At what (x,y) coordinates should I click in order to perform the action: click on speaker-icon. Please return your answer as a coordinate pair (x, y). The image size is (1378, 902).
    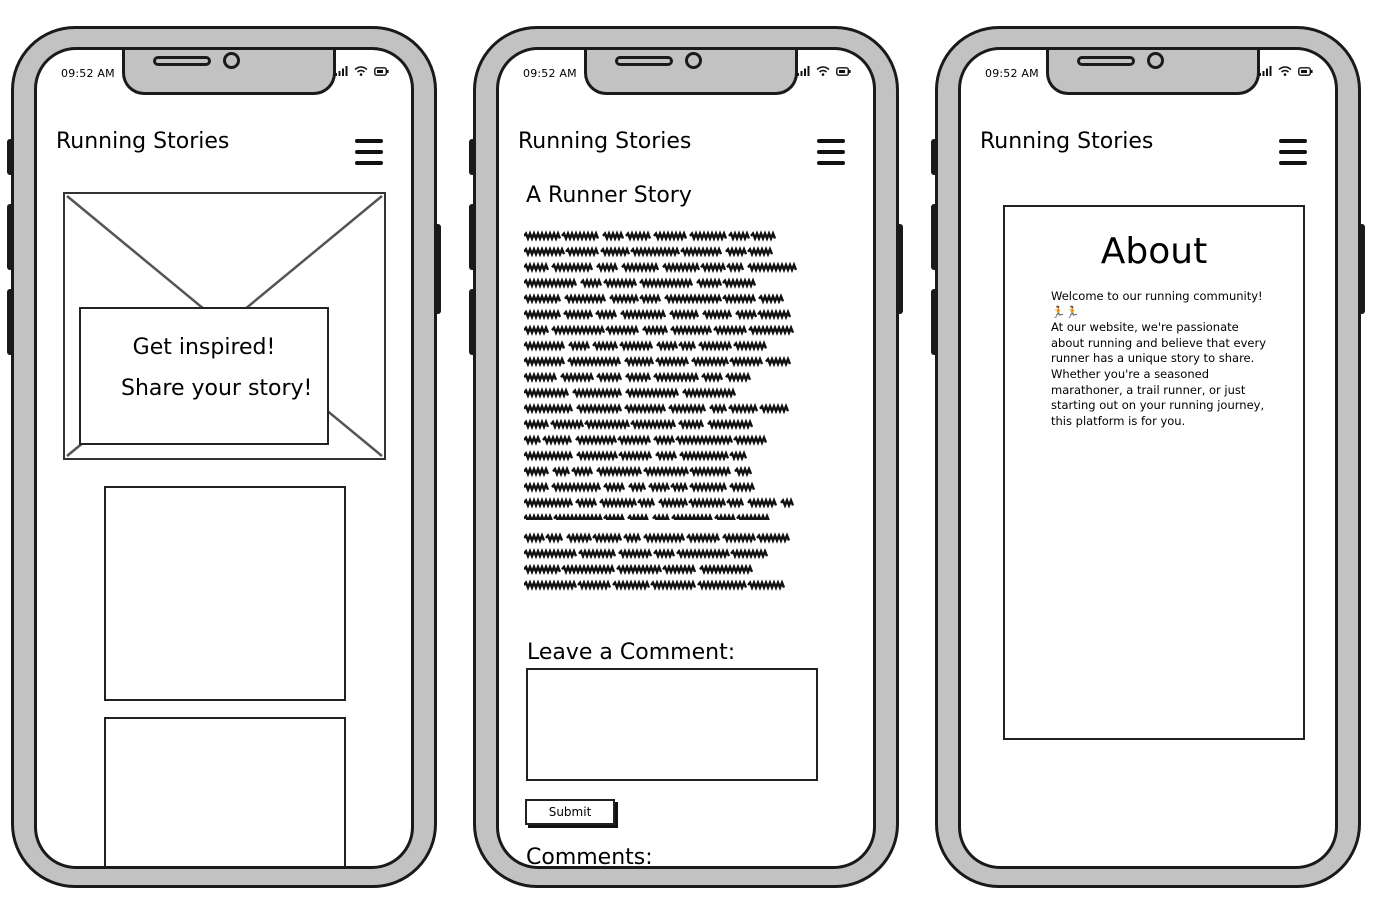
    Looking at the image, I should click on (1106, 61).